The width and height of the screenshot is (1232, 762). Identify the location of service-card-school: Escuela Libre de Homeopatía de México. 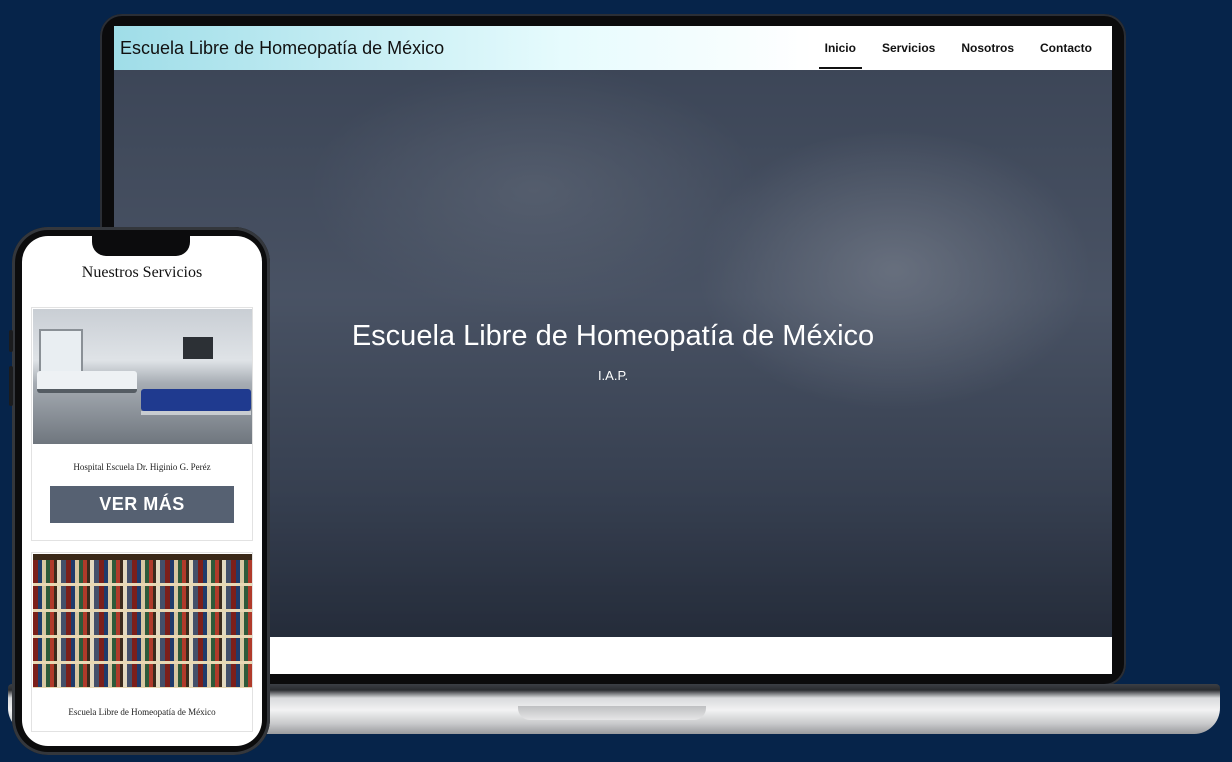
(142, 642).